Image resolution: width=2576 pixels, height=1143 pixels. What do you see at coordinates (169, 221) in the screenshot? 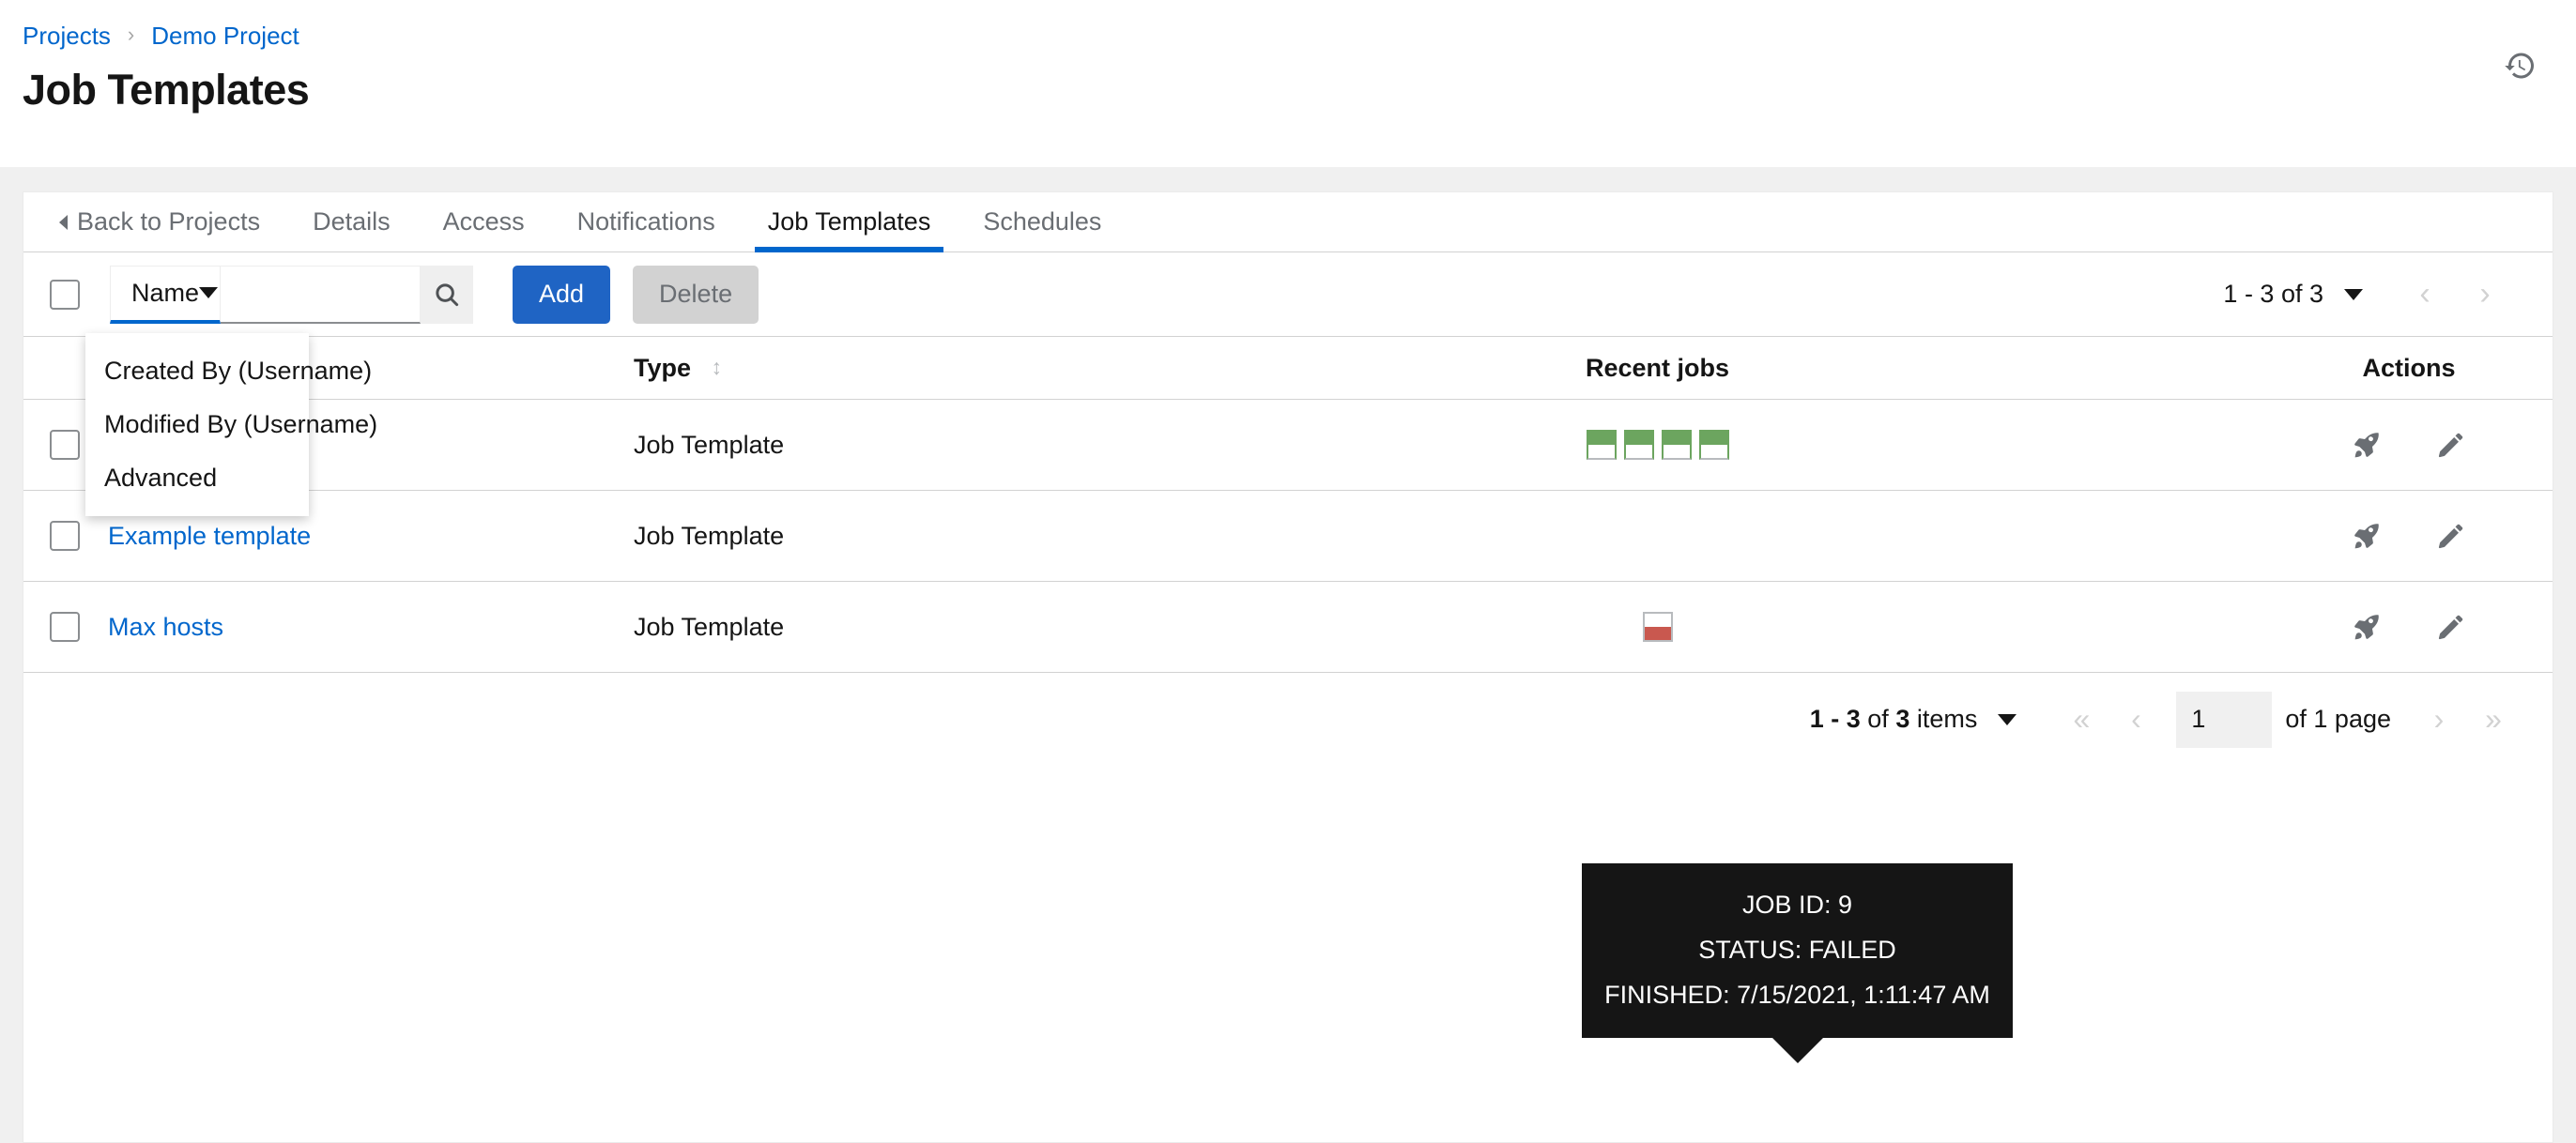
I see `tab-back-to-projects-label: Back to Projects` at bounding box center [169, 221].